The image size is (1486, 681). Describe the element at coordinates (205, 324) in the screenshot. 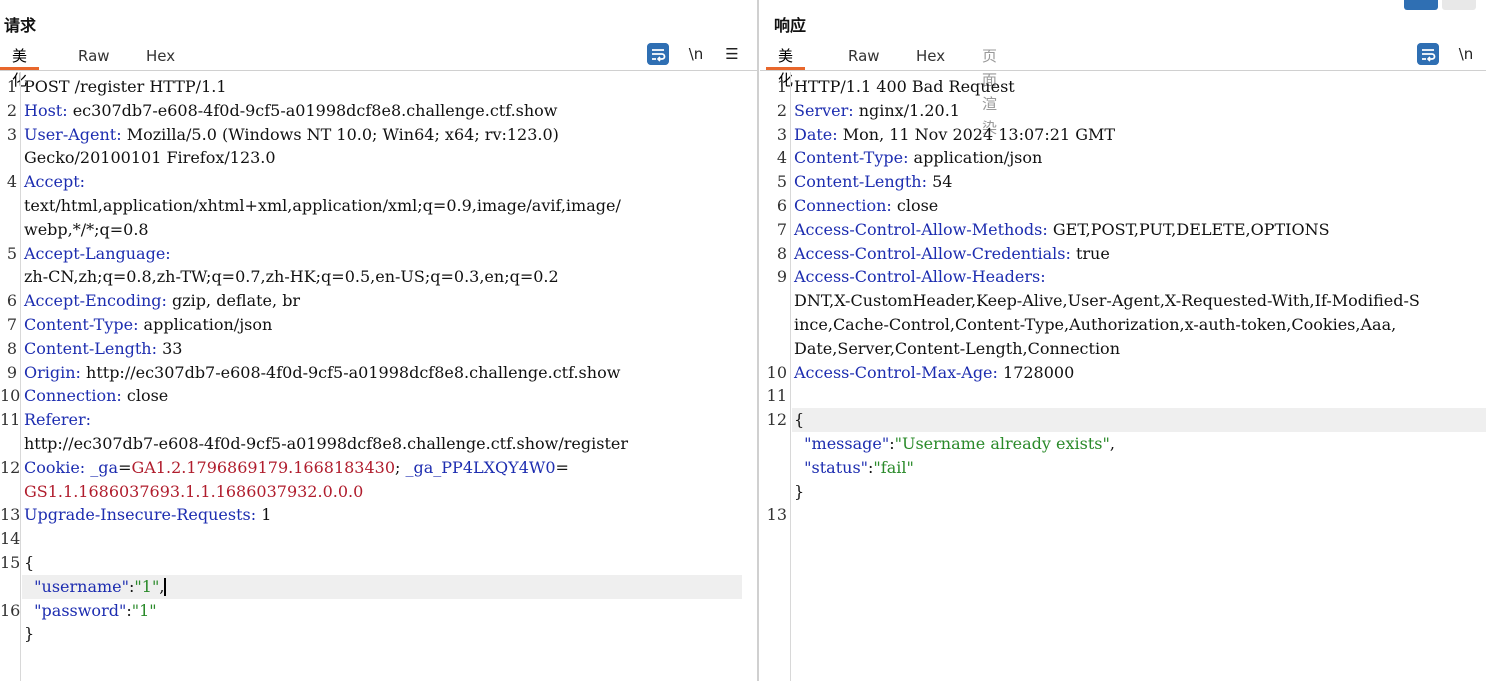

I see `token: application/json` at that location.